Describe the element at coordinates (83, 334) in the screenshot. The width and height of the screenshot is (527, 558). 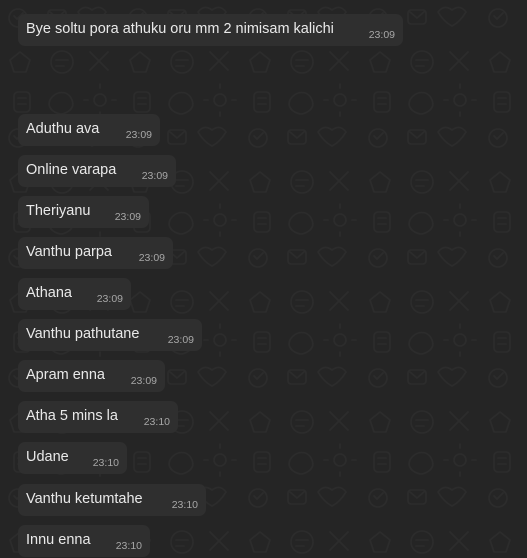
I see `message-text: Vanthu pathutane` at that location.